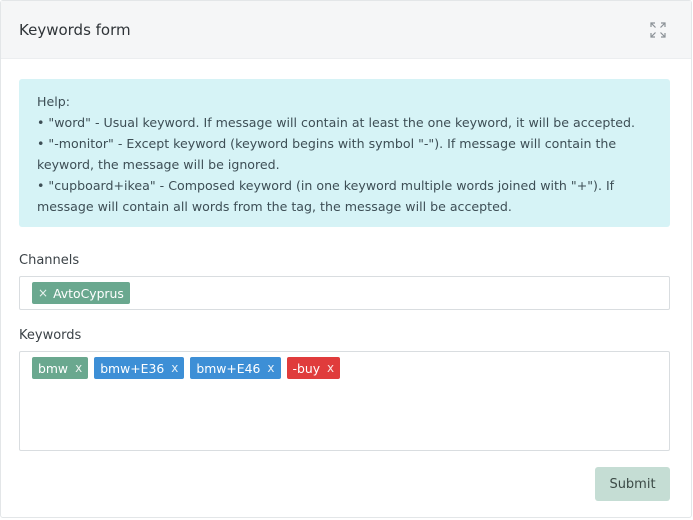 The width and height of the screenshot is (693, 520). Describe the element at coordinates (344, 484) in the screenshot. I see `form-footer: Submit` at that location.